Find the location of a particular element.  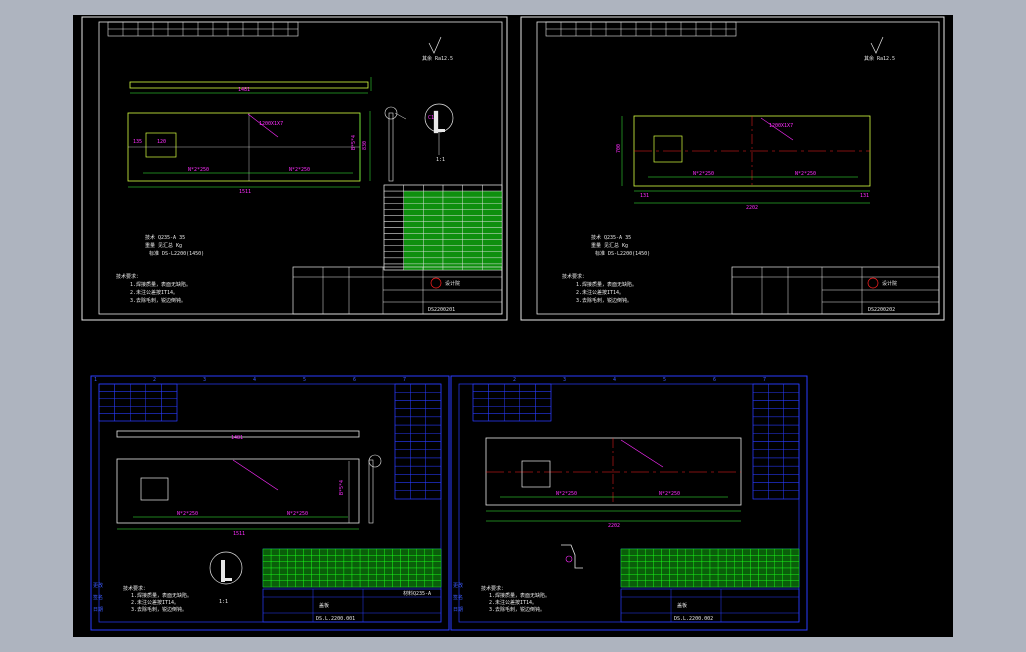

length-label: 1481 is located at coordinates (244, 90).